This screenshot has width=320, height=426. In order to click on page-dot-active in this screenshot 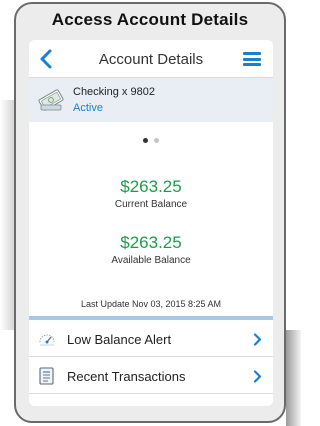, I will do `click(145, 140)`.